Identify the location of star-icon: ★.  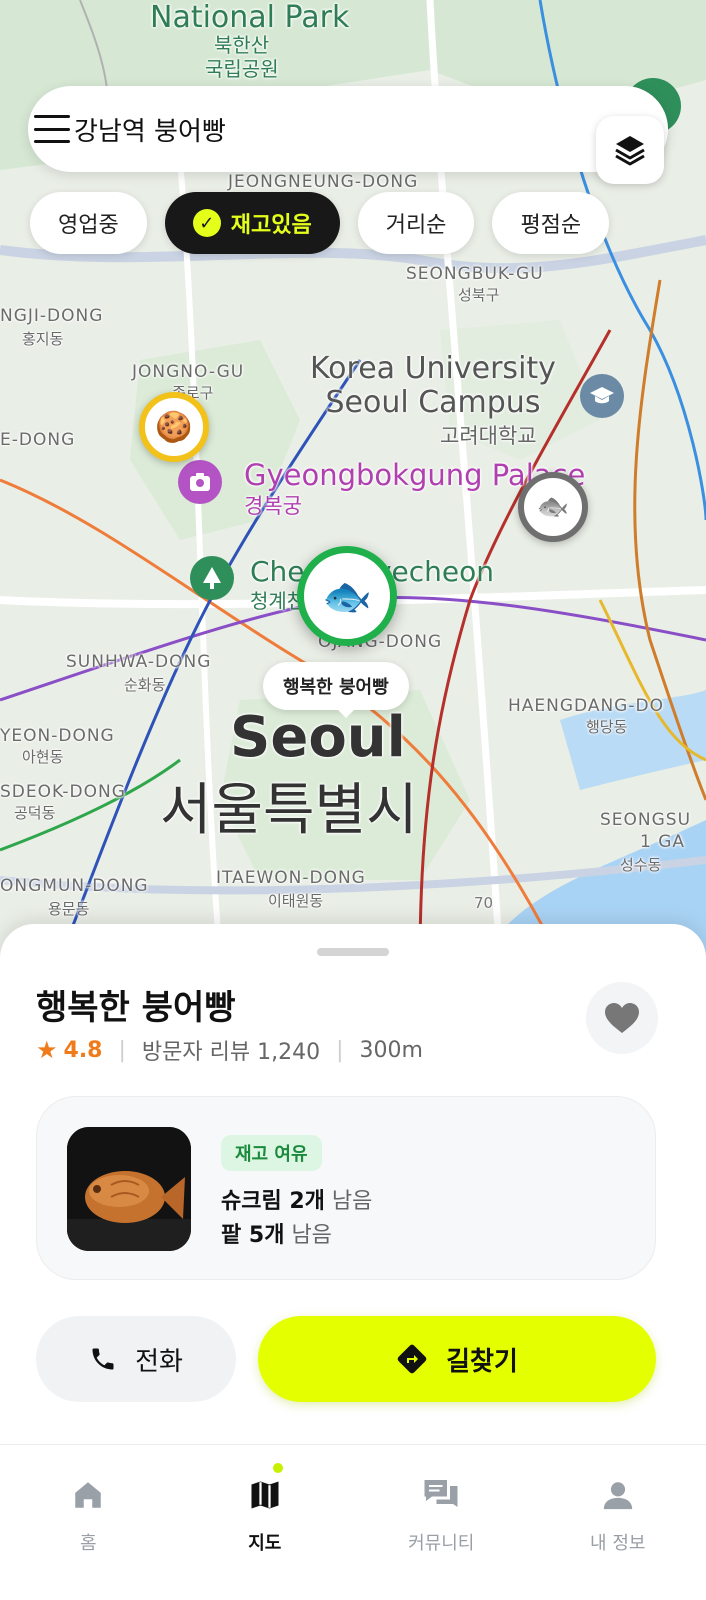
(47, 1050).